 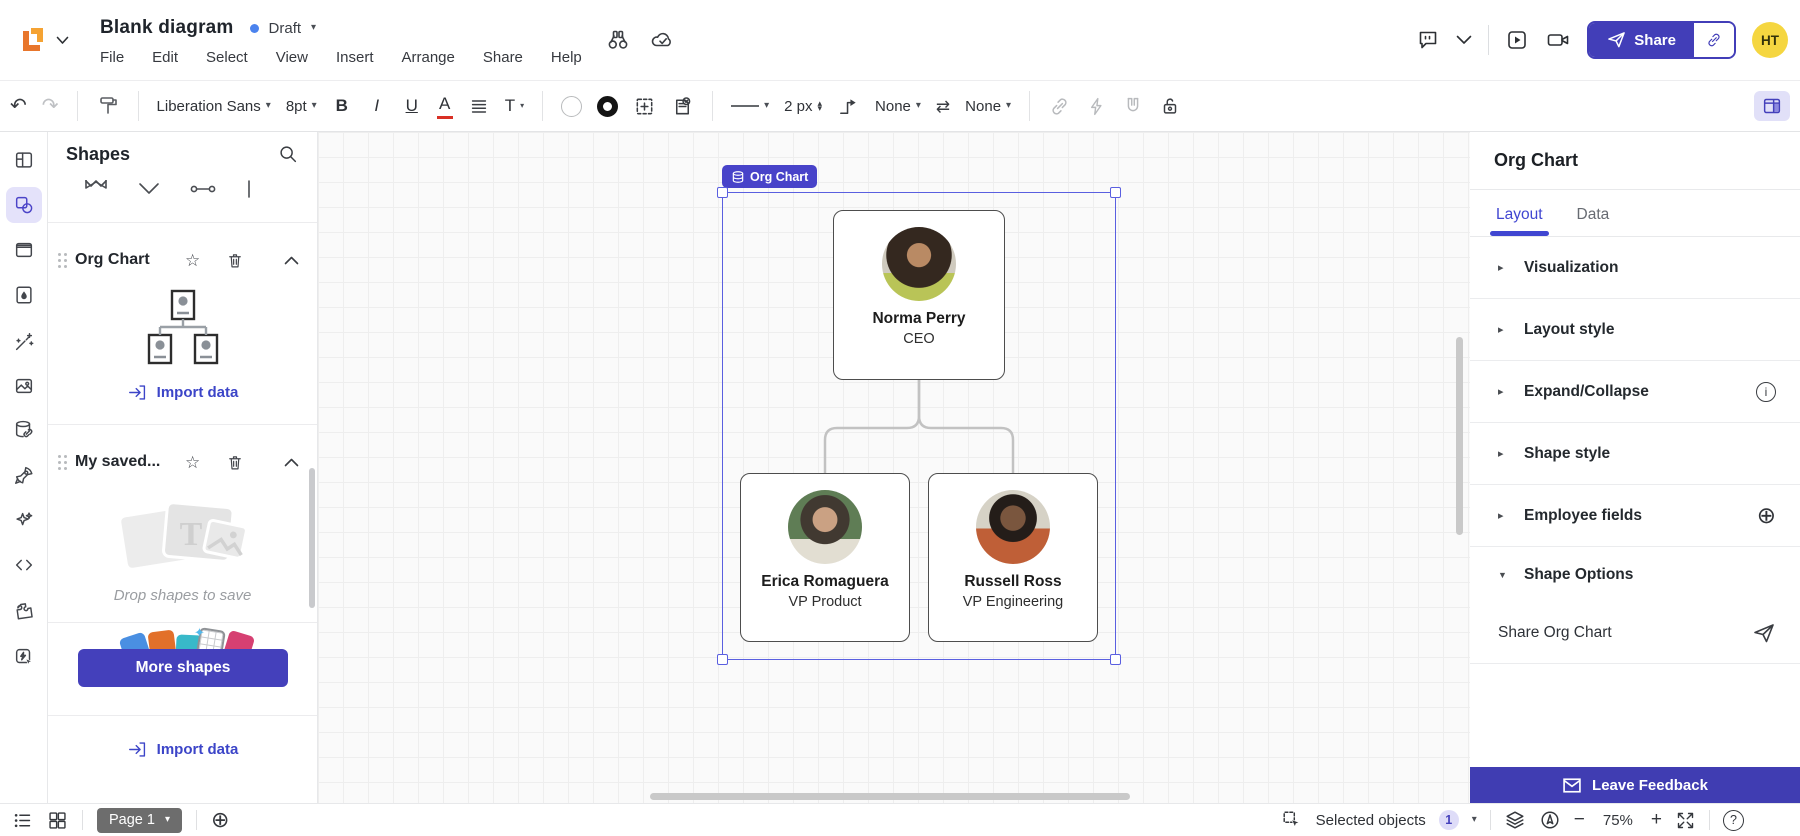 I want to click on actions-lightning-icon, so click(x=1096, y=106).